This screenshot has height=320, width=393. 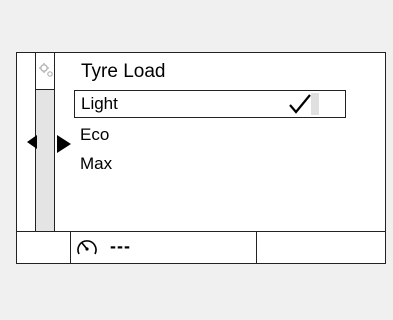 What do you see at coordinates (95, 134) in the screenshot?
I see `menu-item-label: Eco` at bounding box center [95, 134].